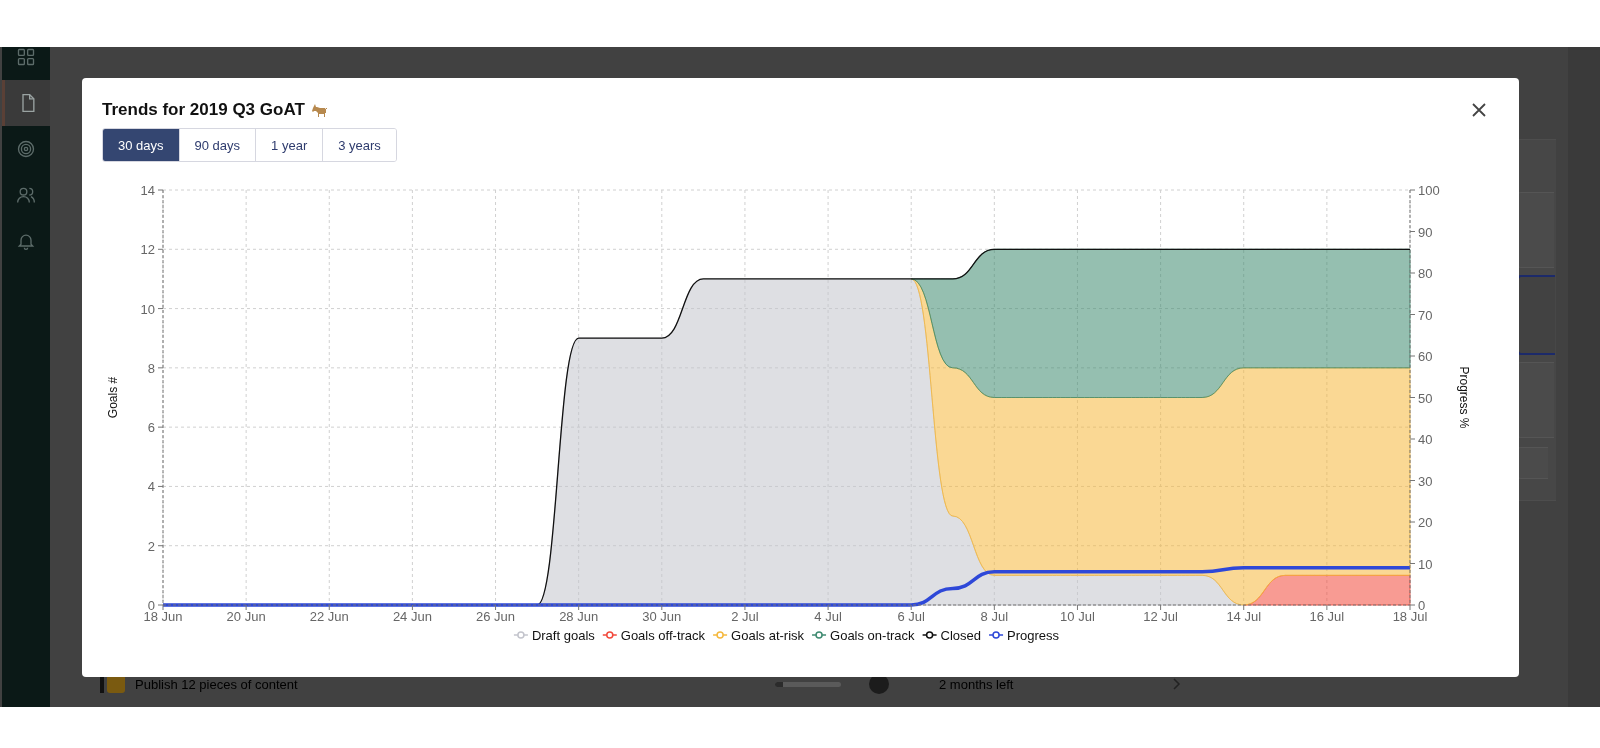  I want to click on legend-item: Goals at-risk, so click(758, 635).